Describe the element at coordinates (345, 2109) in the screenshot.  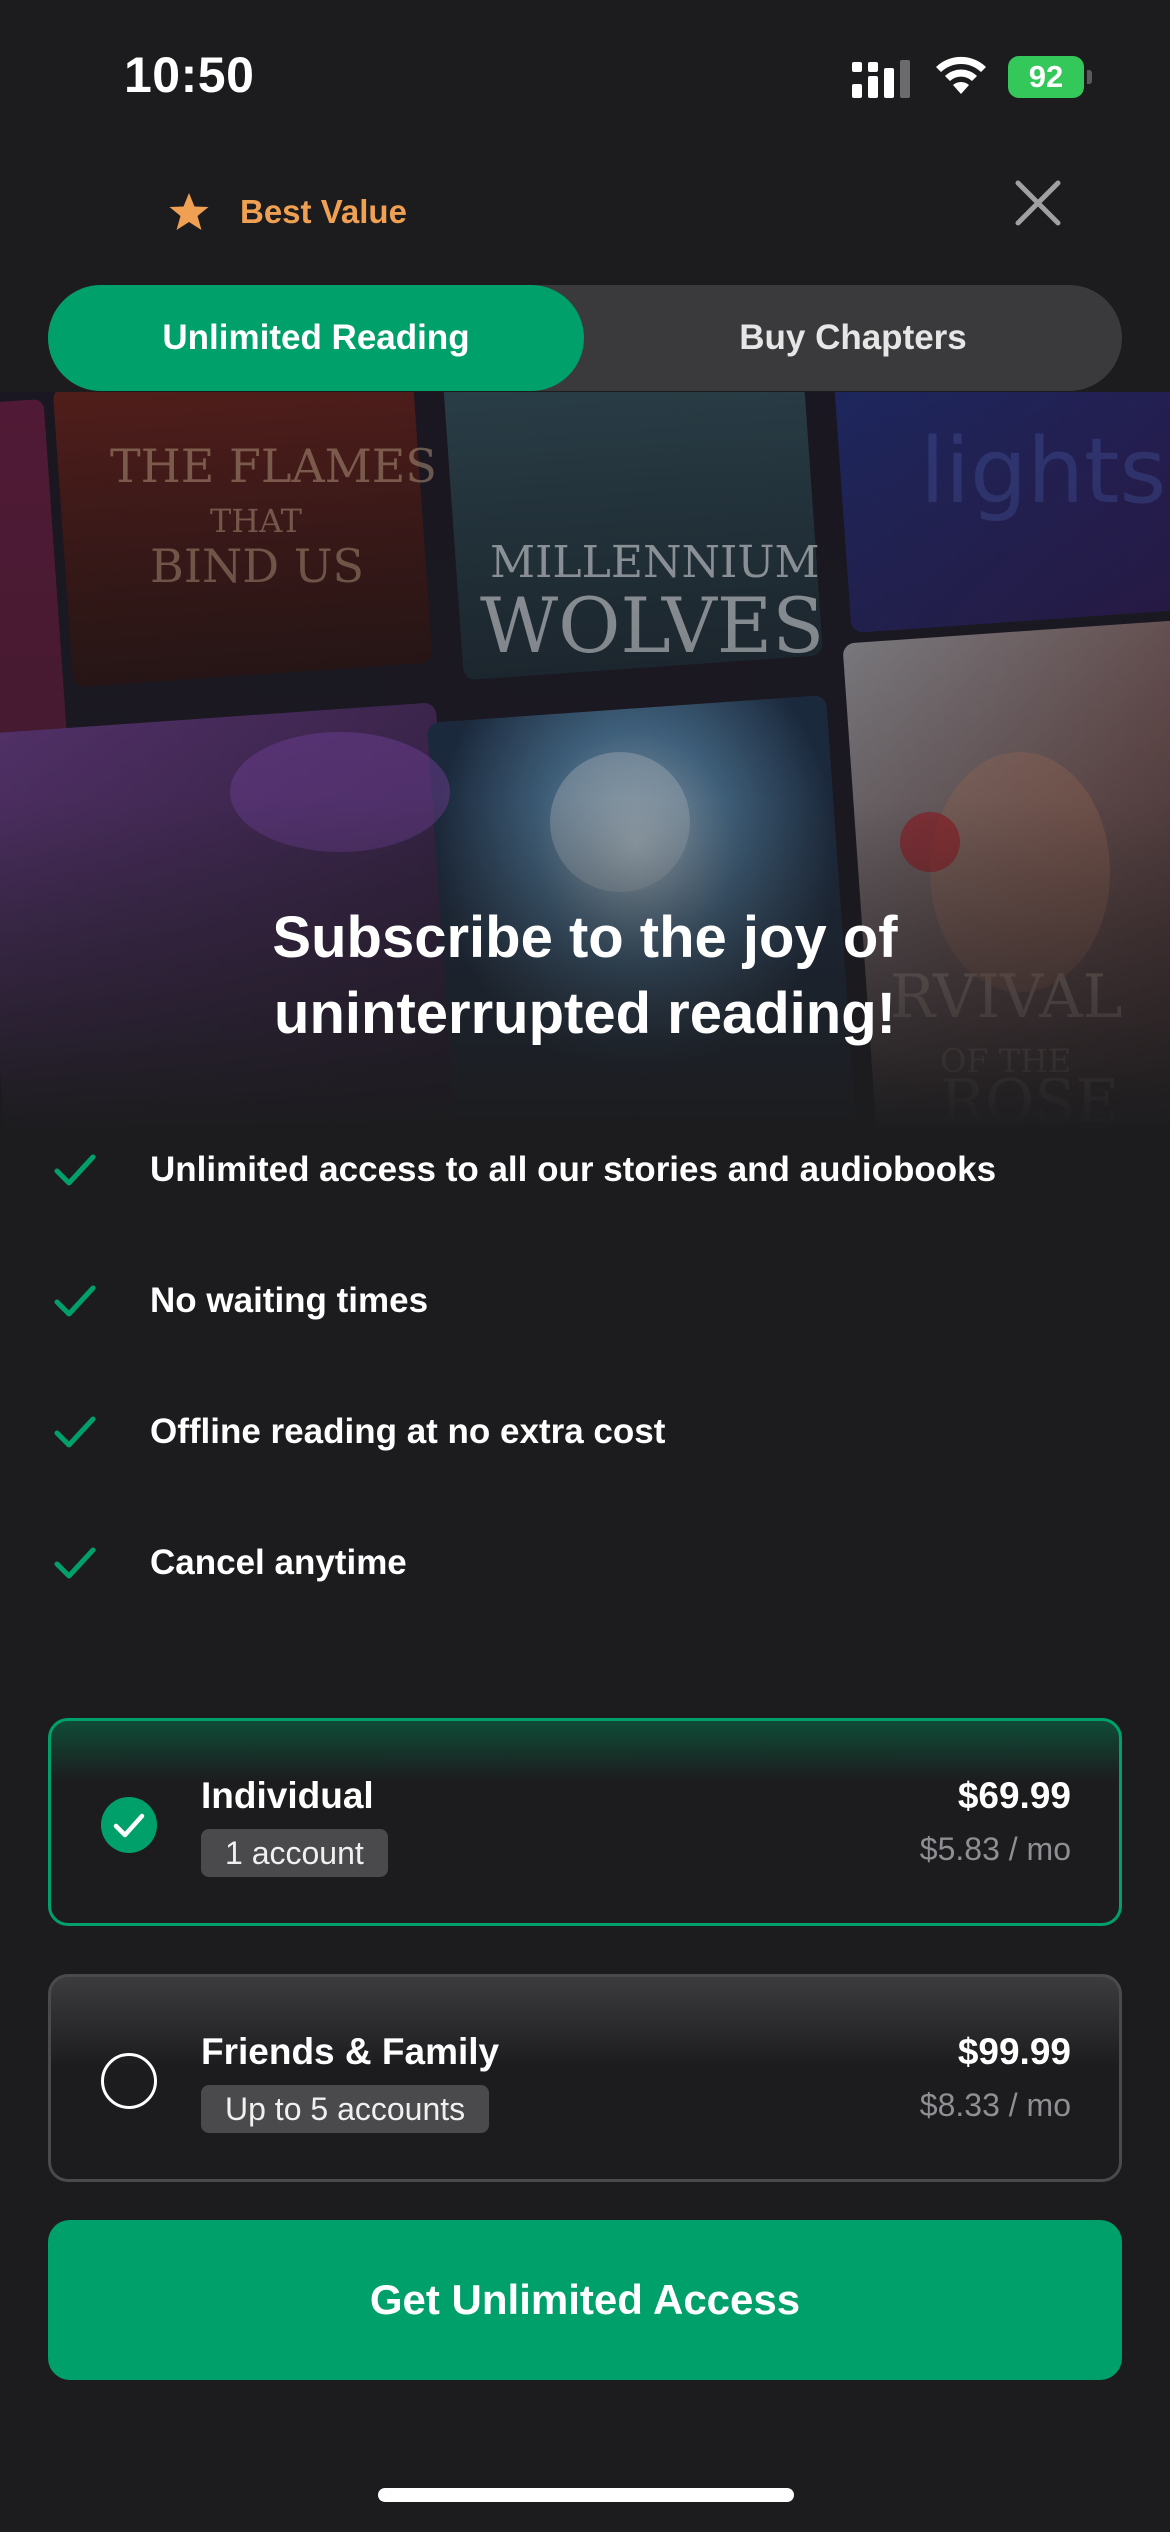
I see `plan-accounts-badge: Up to 5 accounts` at that location.